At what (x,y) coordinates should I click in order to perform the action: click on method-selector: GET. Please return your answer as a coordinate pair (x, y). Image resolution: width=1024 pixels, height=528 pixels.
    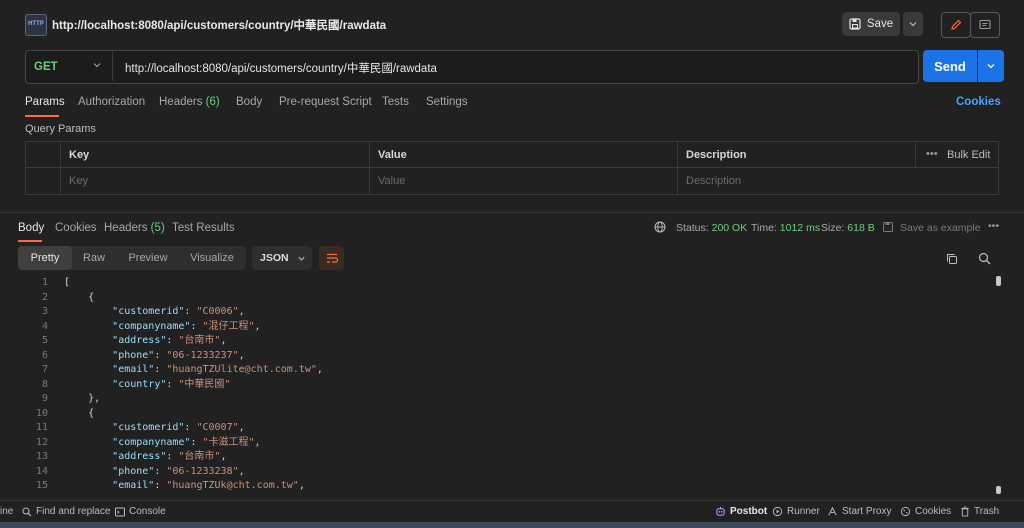
    Looking at the image, I should click on (46, 67).